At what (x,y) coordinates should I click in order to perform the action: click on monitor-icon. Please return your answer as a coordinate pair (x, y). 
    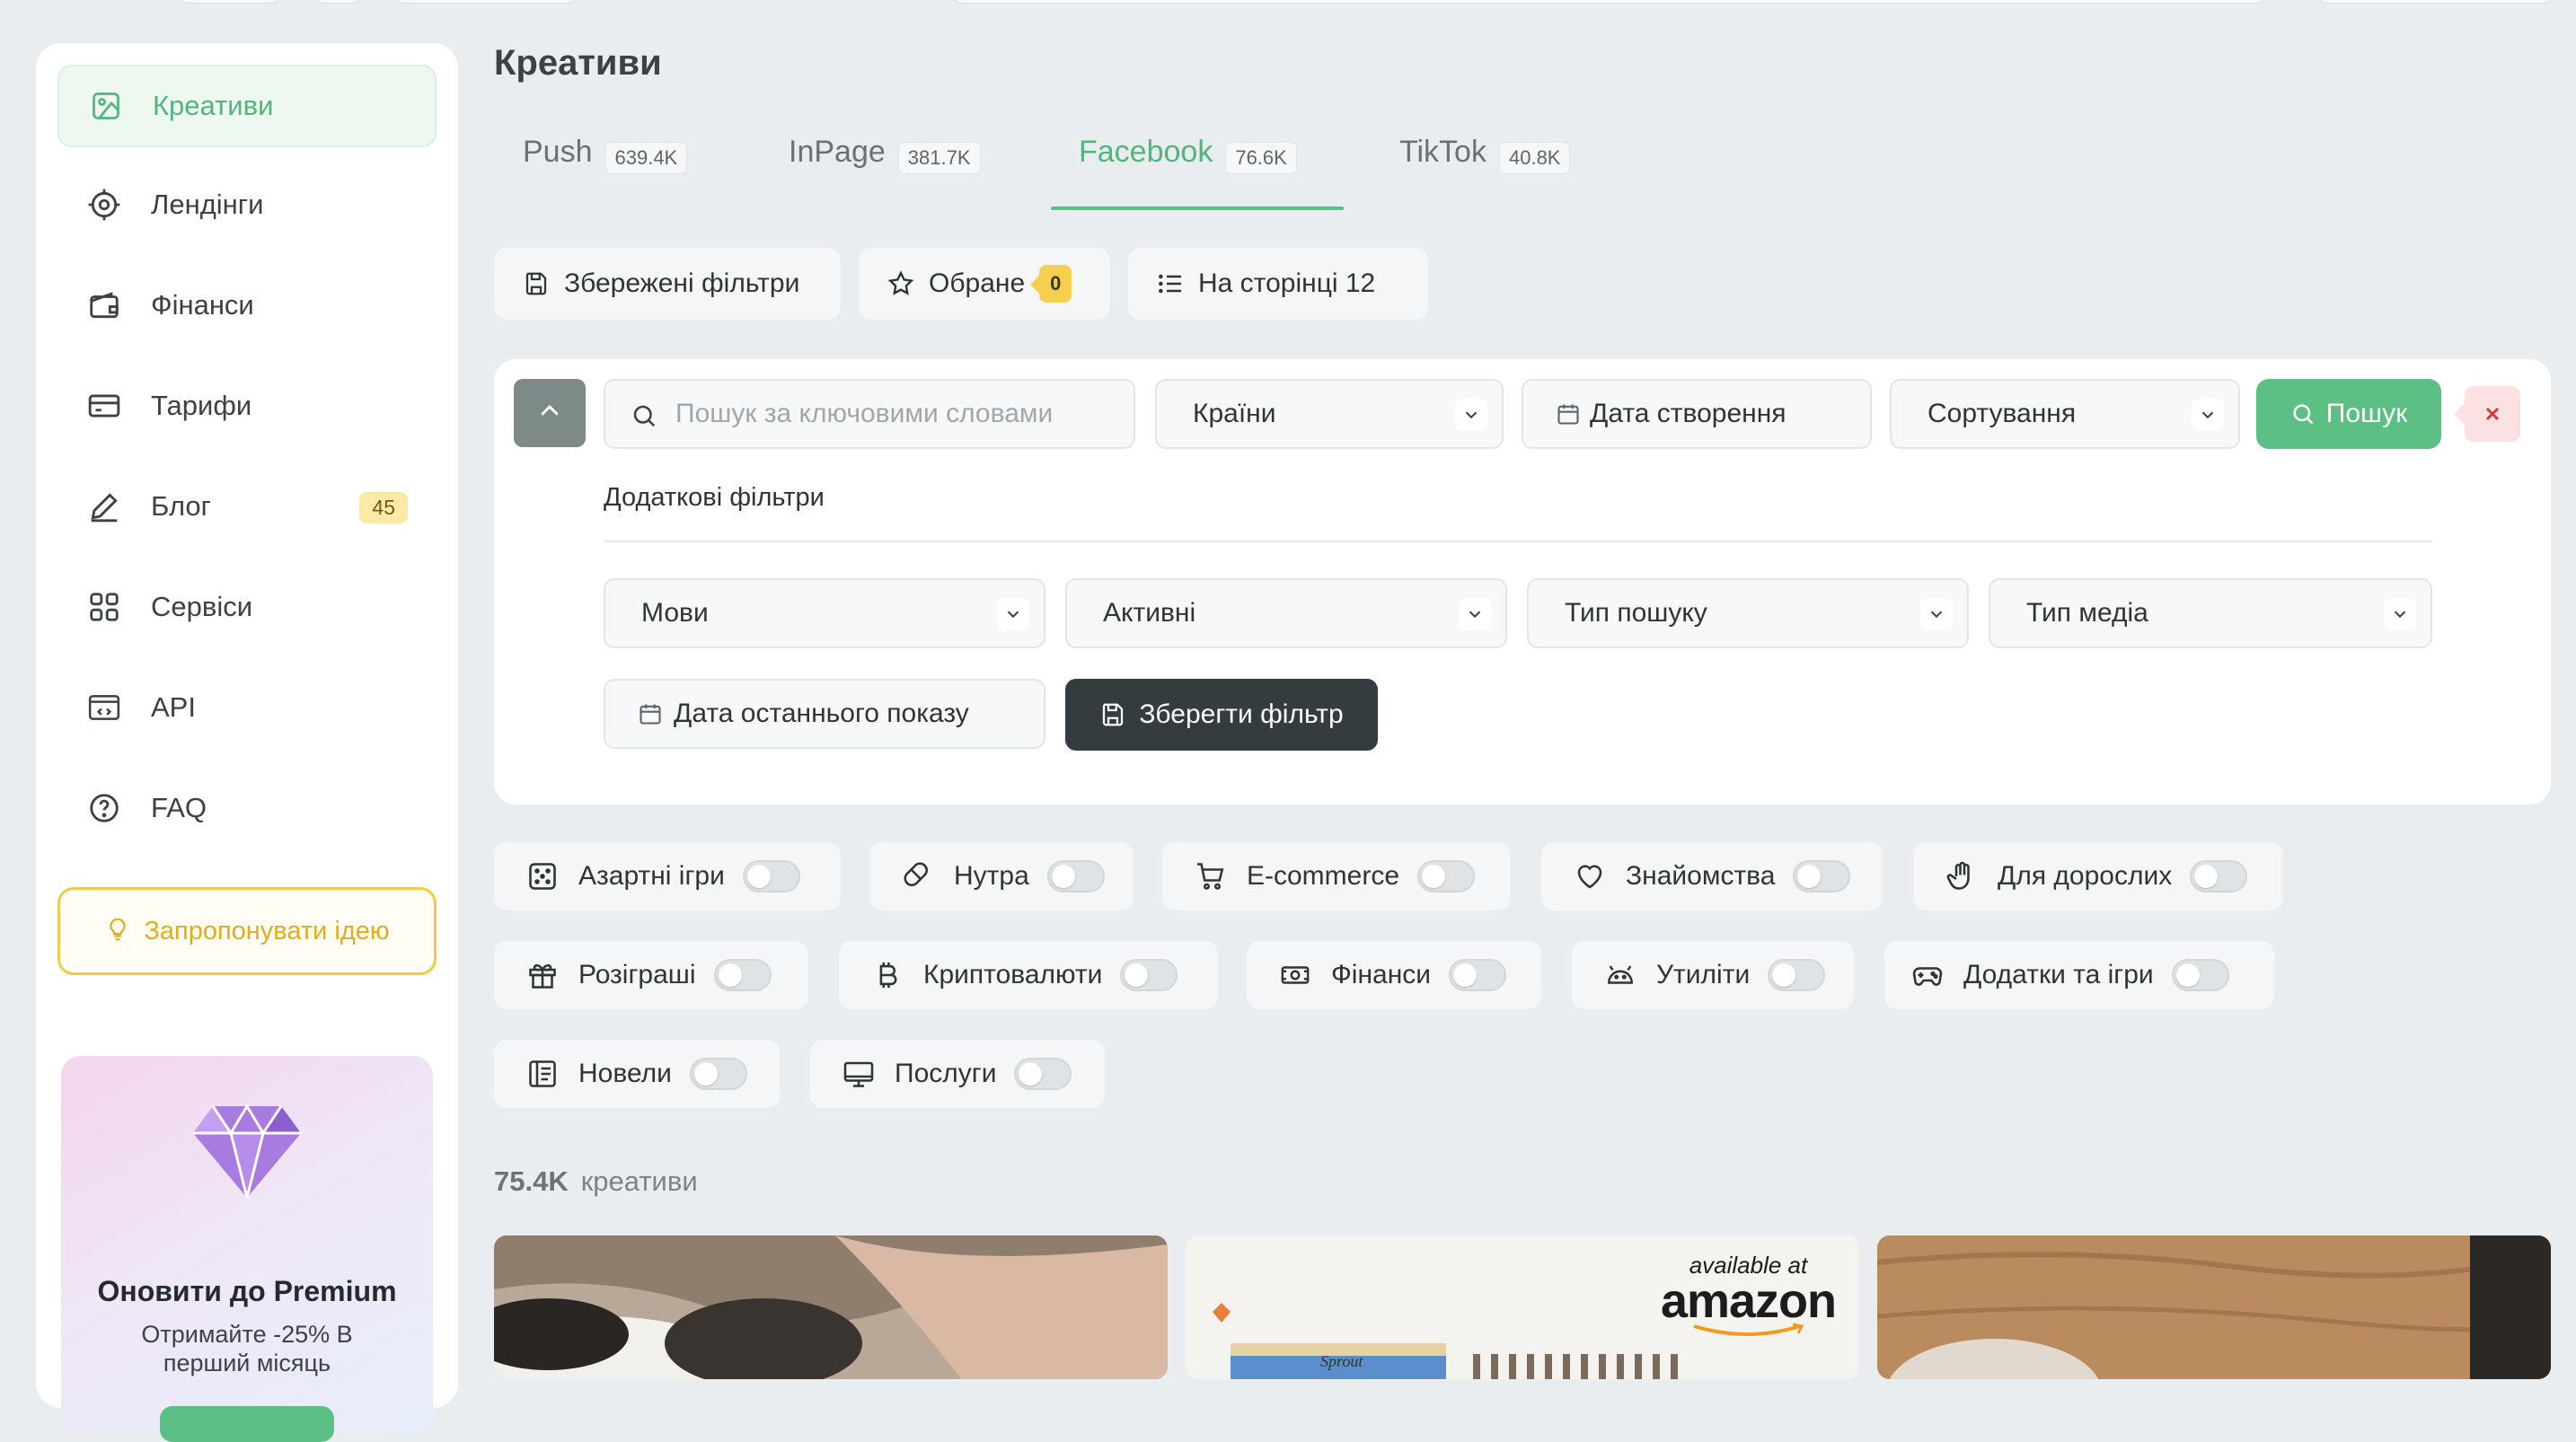
    Looking at the image, I should click on (859, 1074).